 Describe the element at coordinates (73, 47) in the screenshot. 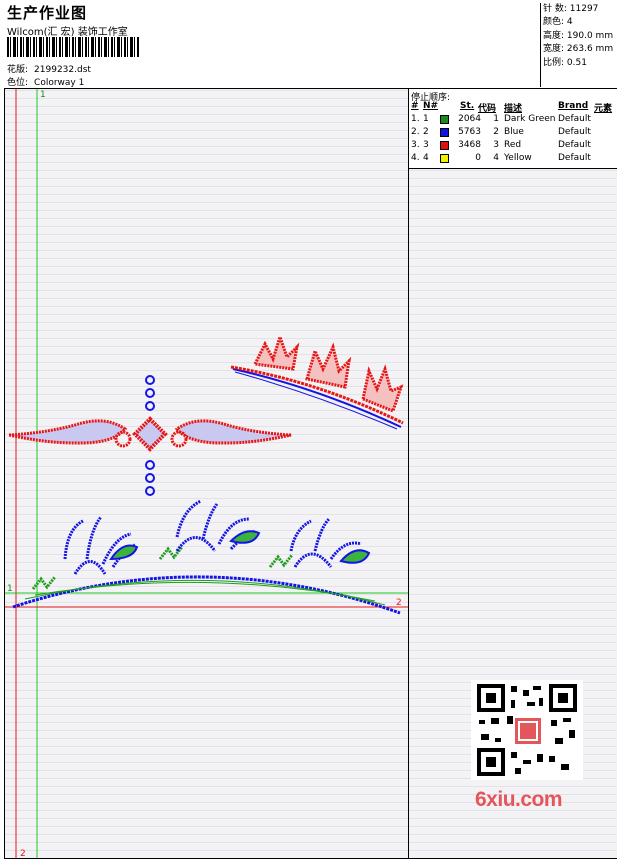

I see `barcode` at that location.